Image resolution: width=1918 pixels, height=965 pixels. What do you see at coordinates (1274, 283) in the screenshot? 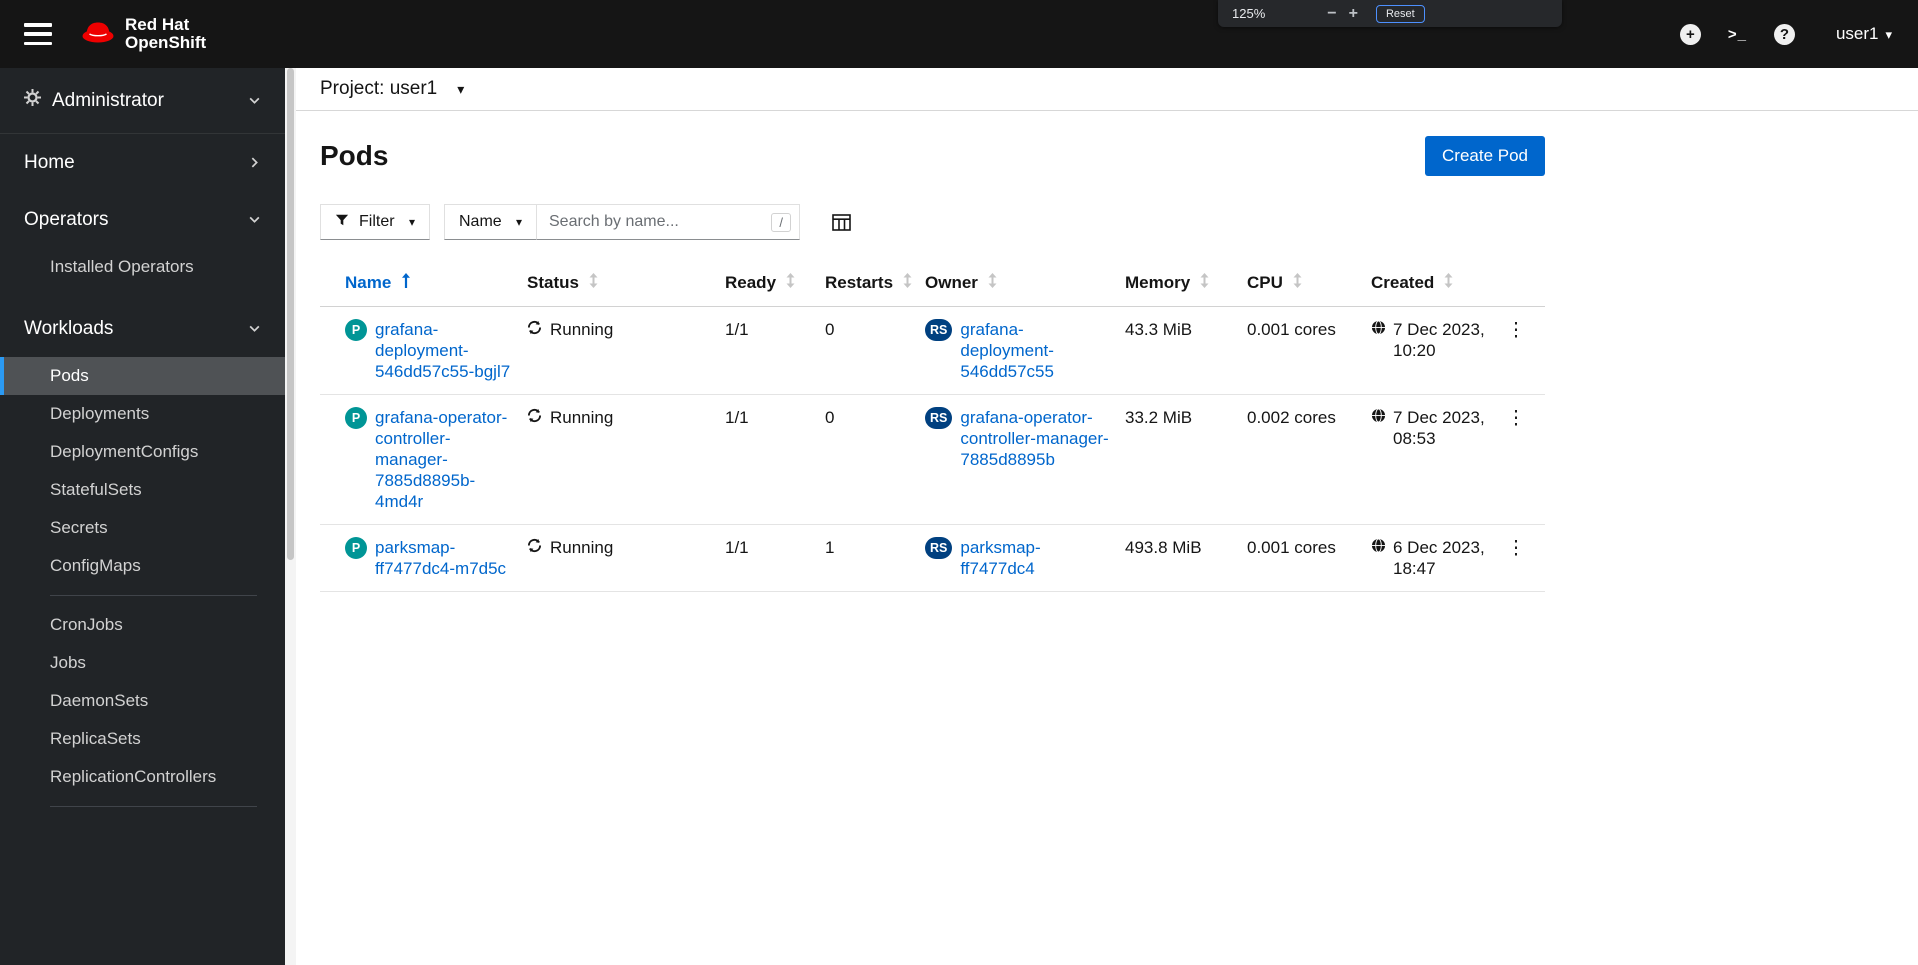
I see `column-header-cpu: CPU` at bounding box center [1274, 283].